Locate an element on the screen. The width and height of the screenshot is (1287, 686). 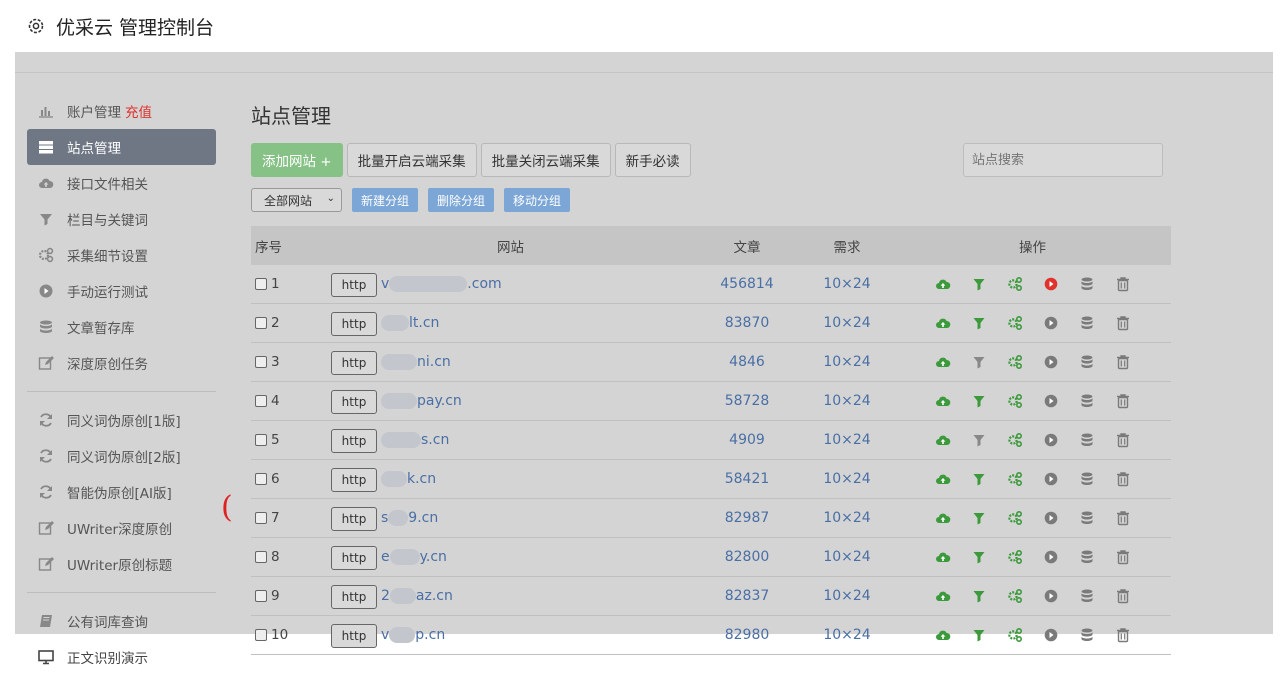
sidebar-item: UWriter原创标题 is located at coordinates (121, 564).